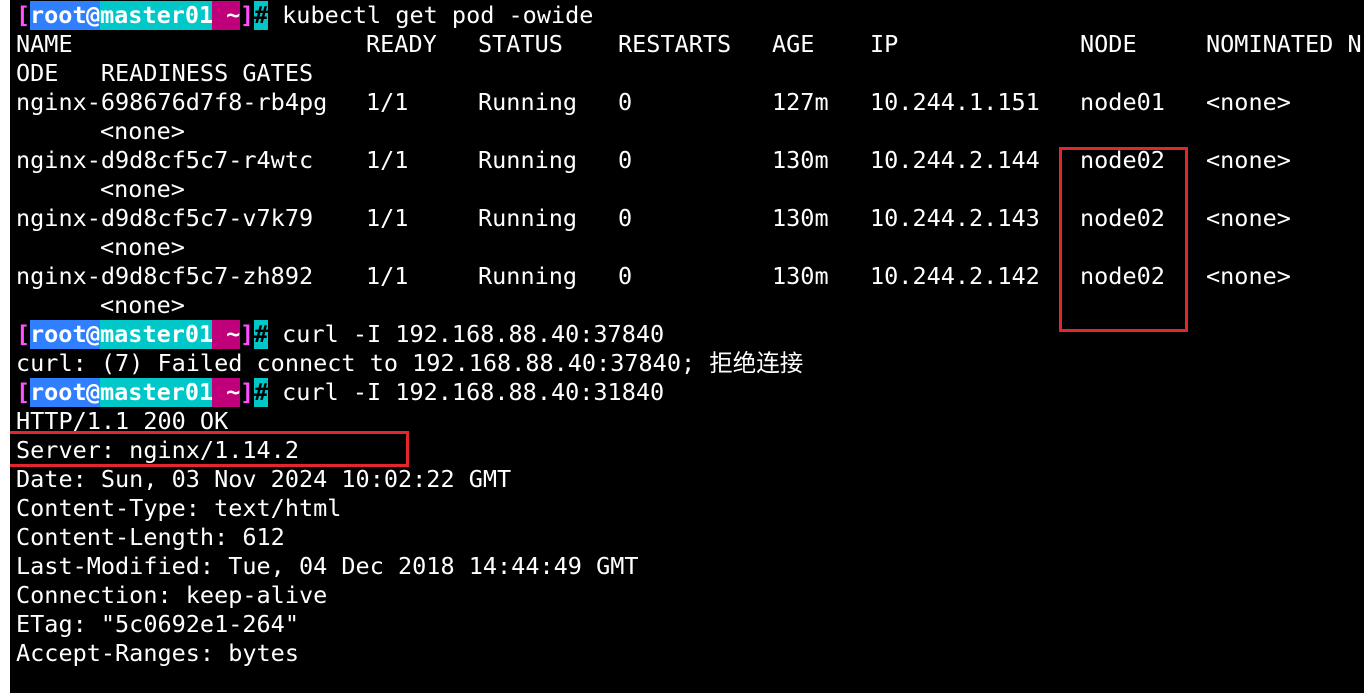 Image resolution: width=1364 pixels, height=693 pixels. I want to click on table-header-wrap: ODE READINESS GATES, so click(164, 73).